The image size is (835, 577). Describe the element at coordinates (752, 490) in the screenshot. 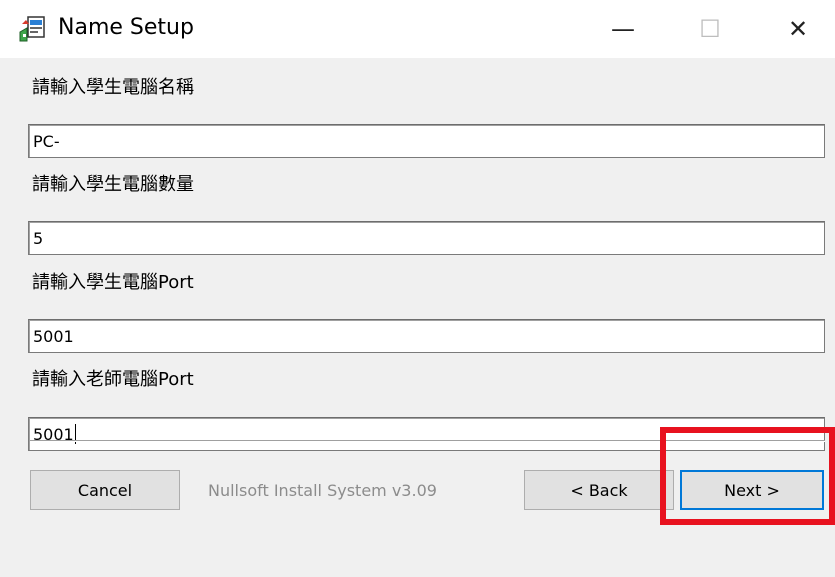

I see `next-button: Next >` at that location.